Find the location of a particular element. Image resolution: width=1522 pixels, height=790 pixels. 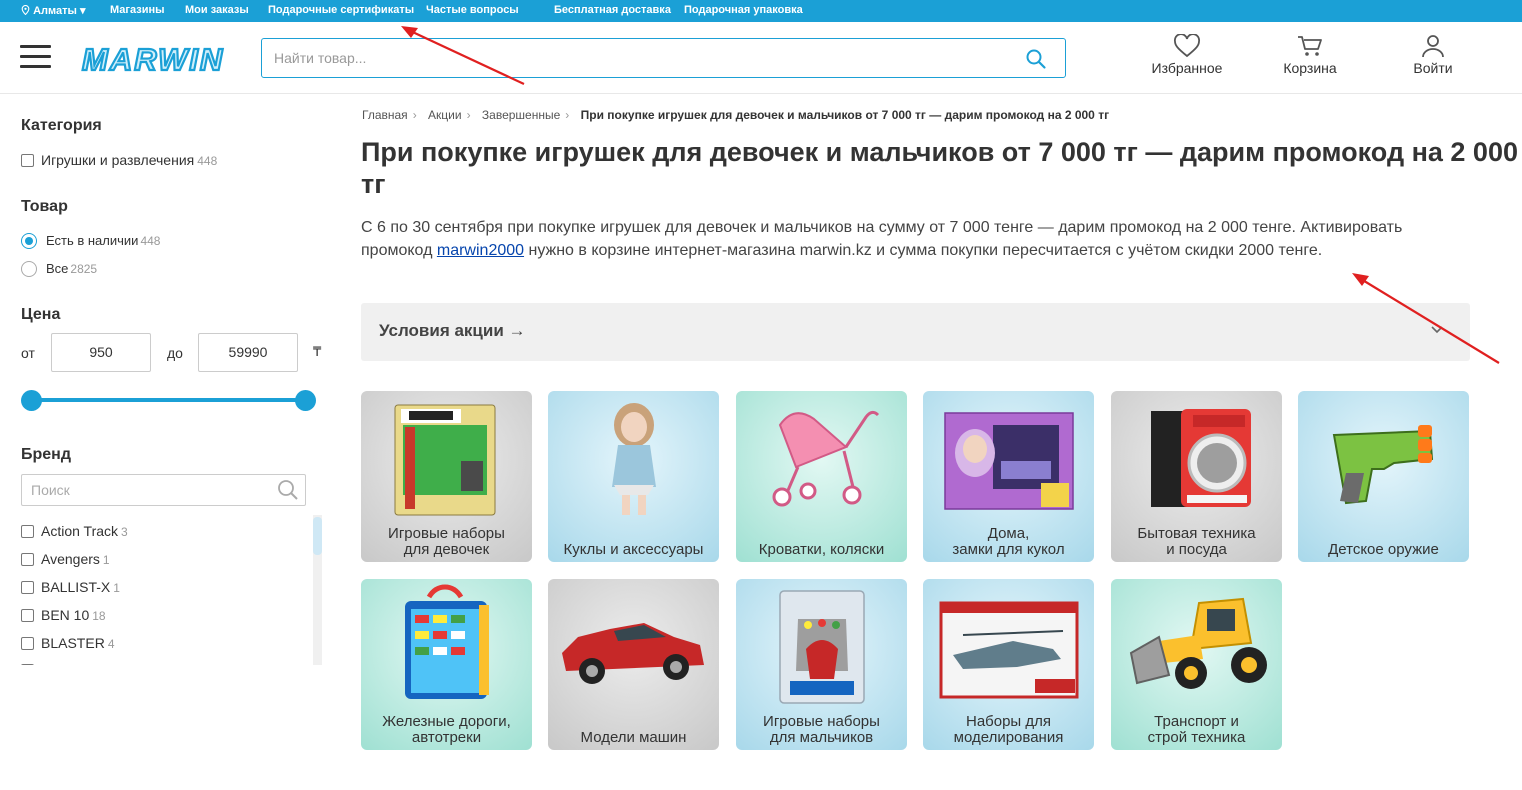

toy-blaster-icon is located at coordinates (1383, 465).